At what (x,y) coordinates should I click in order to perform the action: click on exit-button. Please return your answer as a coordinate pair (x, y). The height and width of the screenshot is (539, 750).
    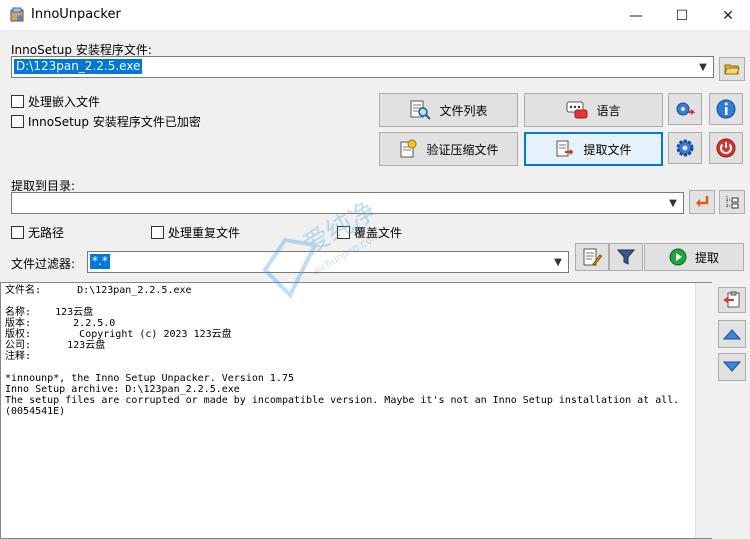
    Looking at the image, I should click on (726, 148).